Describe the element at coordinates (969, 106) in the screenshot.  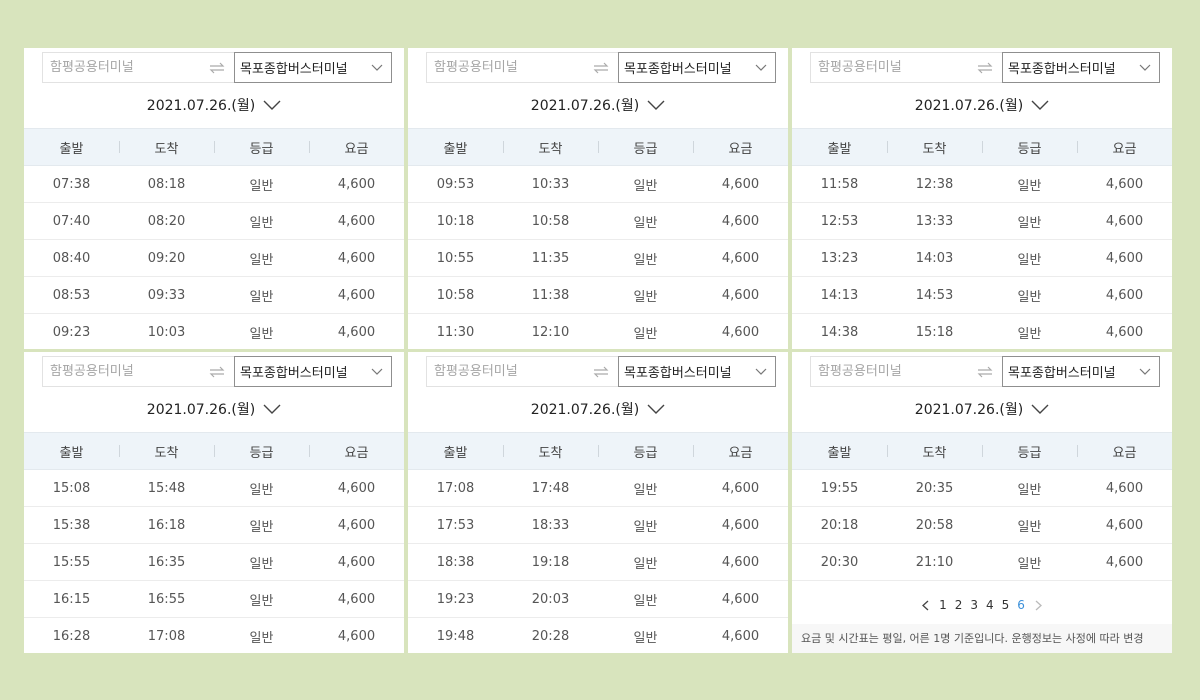
I see `date-label: 2021.07.26.(월)` at that location.